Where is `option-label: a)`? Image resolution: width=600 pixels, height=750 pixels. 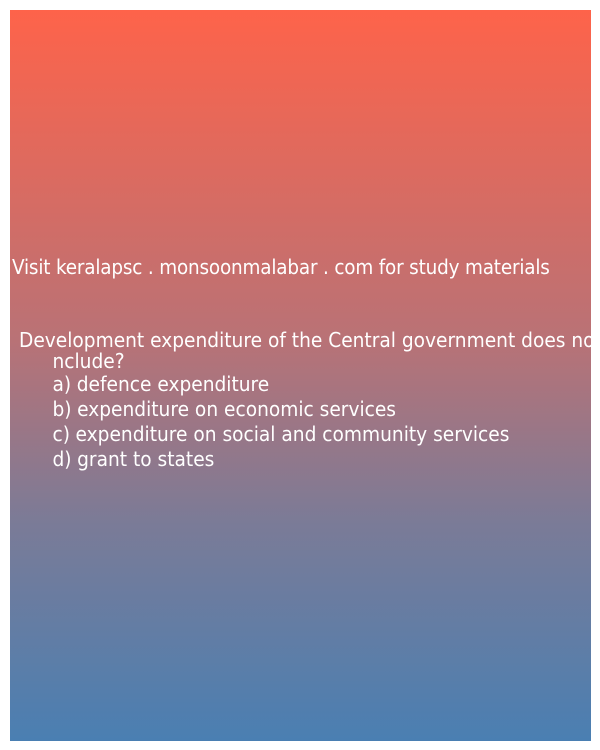
option-label: a) is located at coordinates (62, 384).